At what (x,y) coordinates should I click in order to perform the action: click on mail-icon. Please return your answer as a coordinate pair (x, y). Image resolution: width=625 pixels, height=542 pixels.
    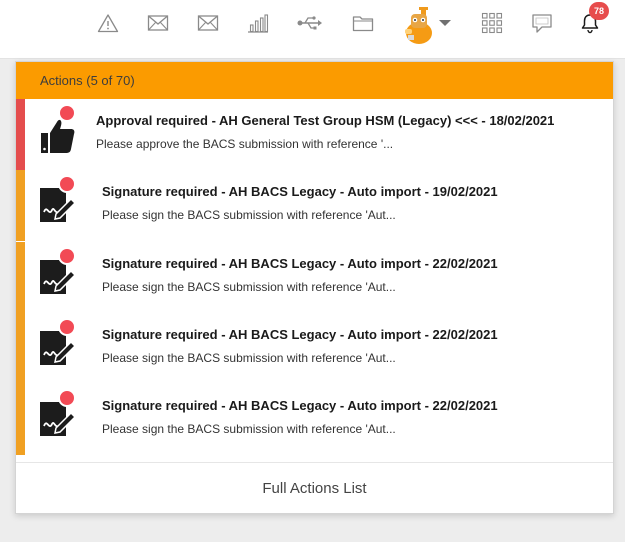
    Looking at the image, I should click on (158, 23).